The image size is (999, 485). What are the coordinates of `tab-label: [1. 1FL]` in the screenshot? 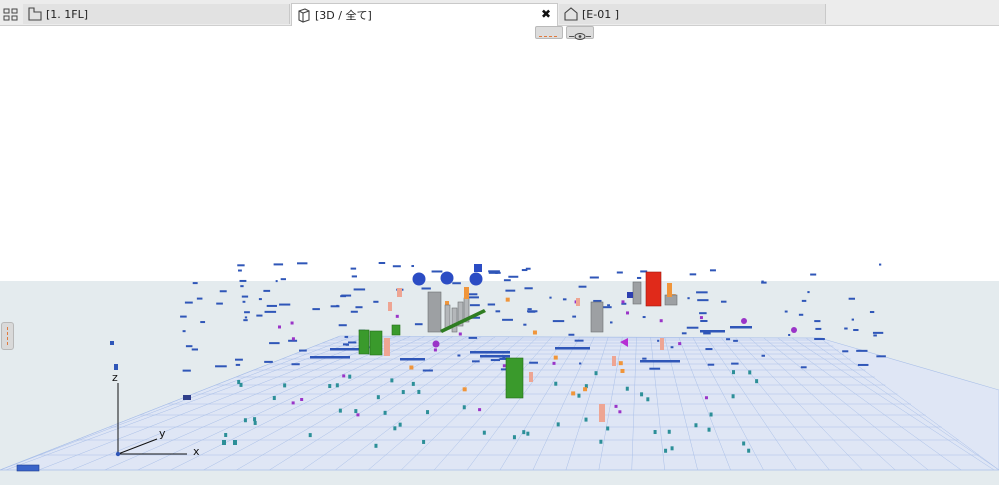 It's located at (67, 14).